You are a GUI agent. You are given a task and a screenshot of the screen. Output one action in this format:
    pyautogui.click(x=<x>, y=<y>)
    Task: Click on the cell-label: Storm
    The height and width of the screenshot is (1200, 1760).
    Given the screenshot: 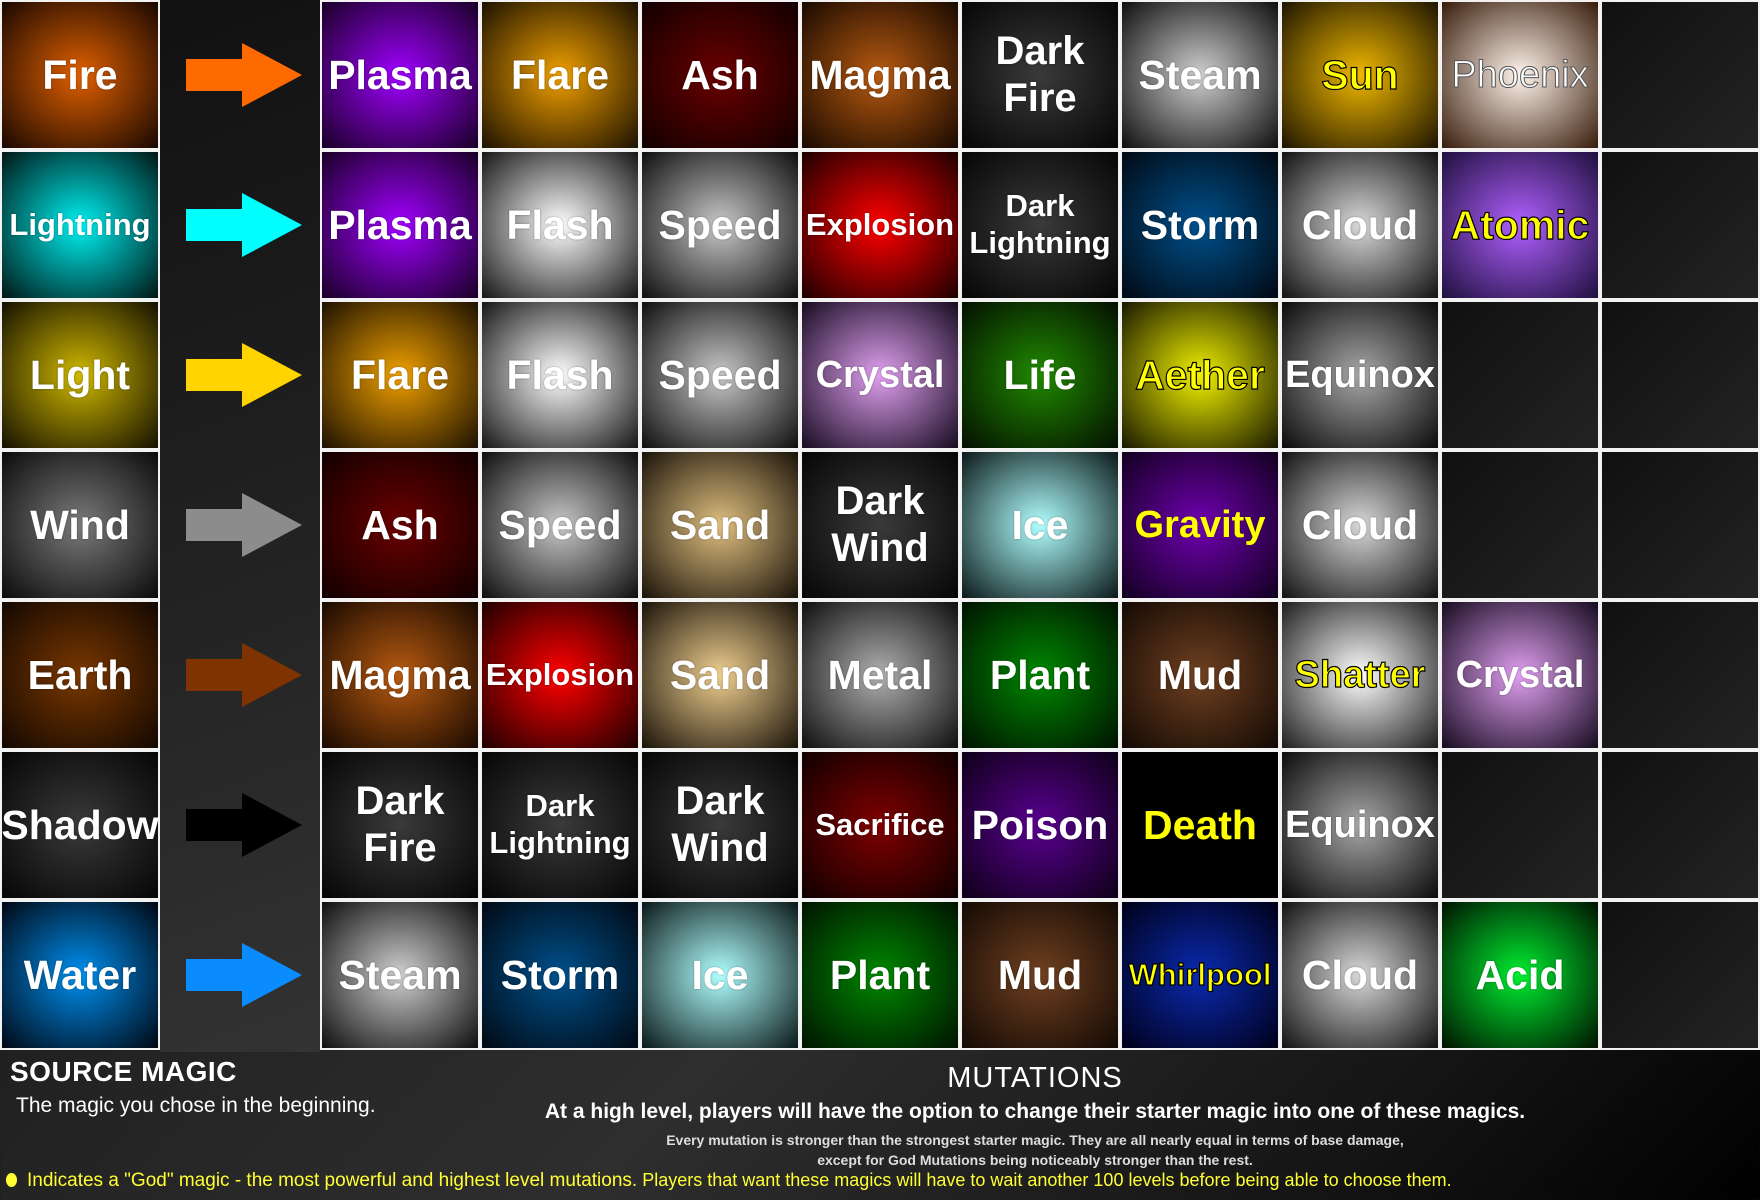 What is the action you would take?
    pyautogui.click(x=560, y=974)
    